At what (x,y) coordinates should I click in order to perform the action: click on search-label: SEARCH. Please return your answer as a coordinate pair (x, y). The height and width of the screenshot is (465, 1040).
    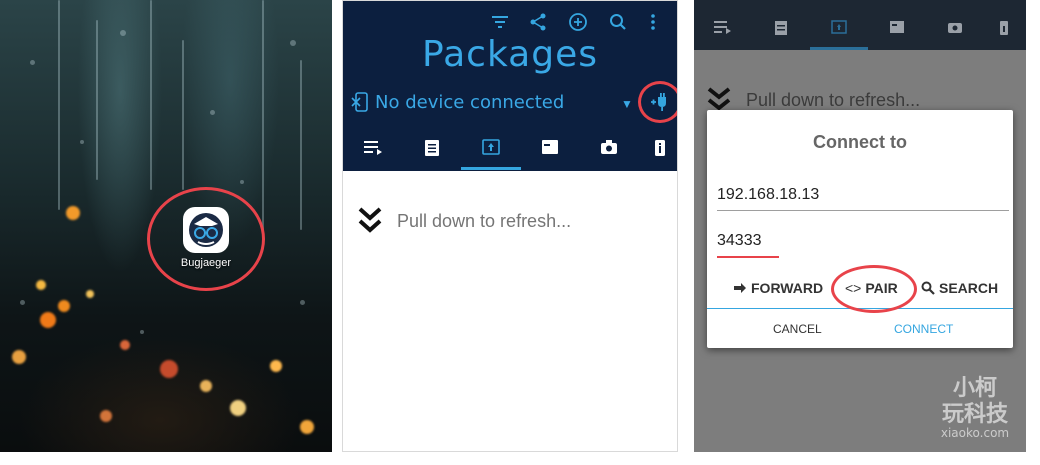
    Looking at the image, I should click on (969, 288).